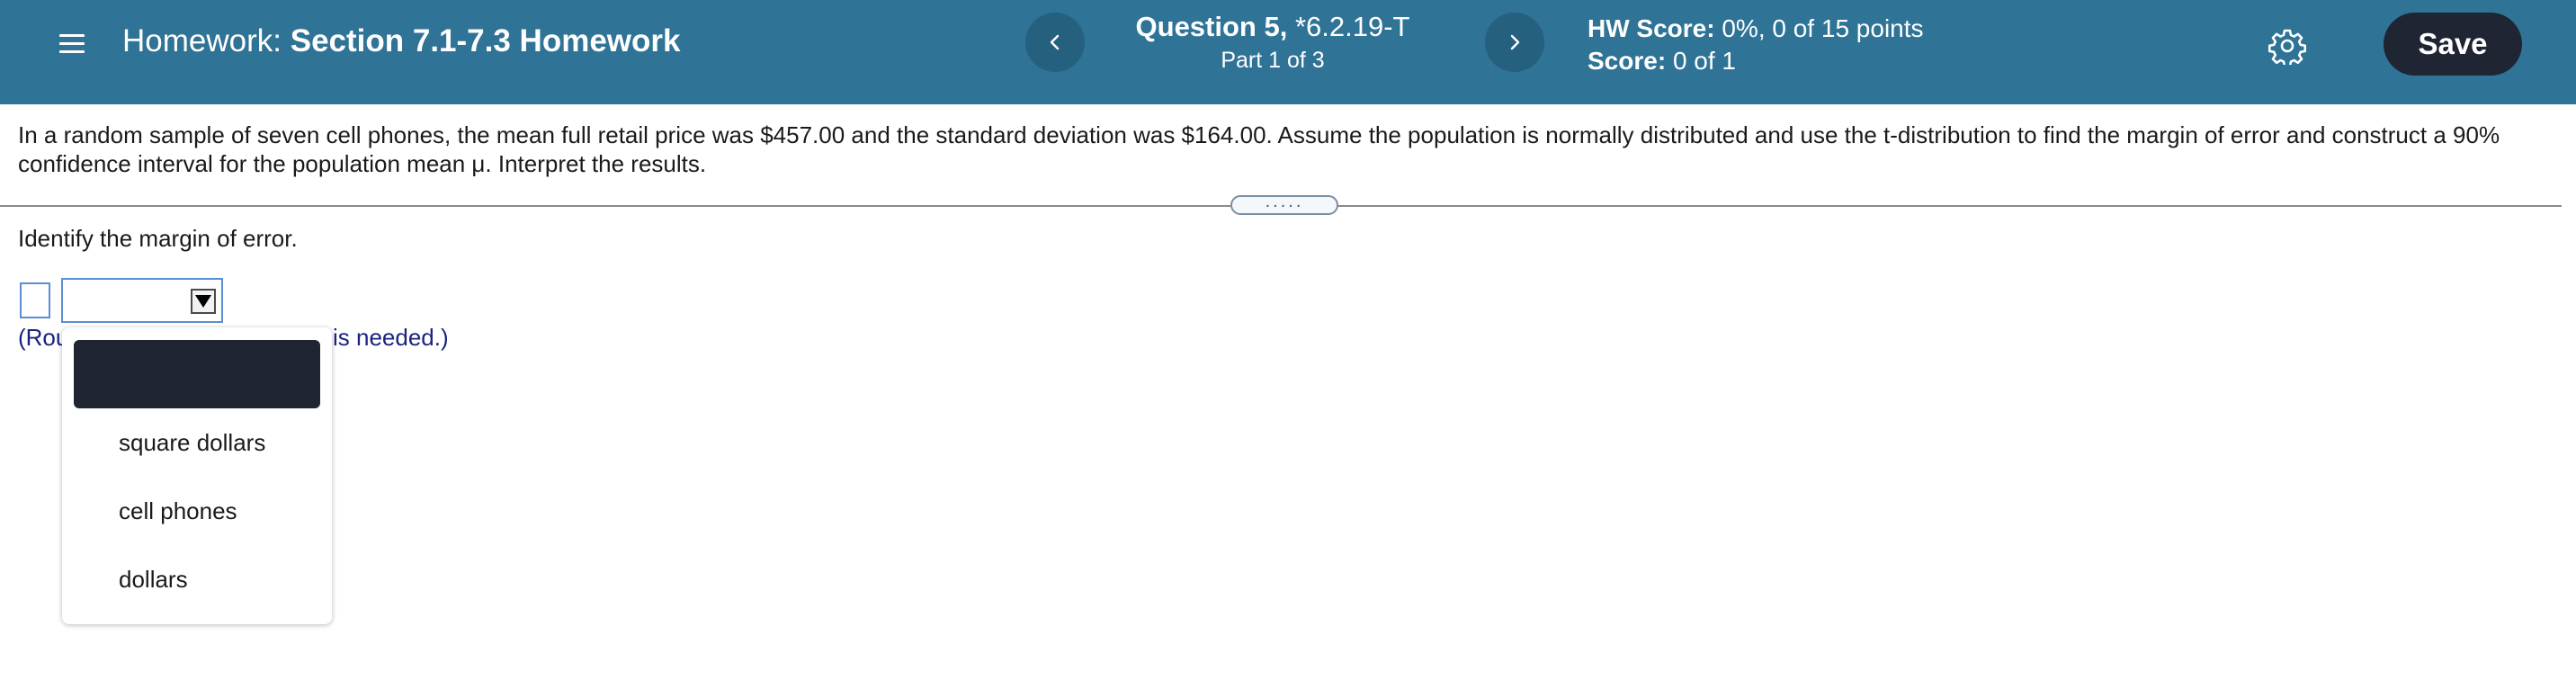  I want to click on units-select, so click(142, 300).